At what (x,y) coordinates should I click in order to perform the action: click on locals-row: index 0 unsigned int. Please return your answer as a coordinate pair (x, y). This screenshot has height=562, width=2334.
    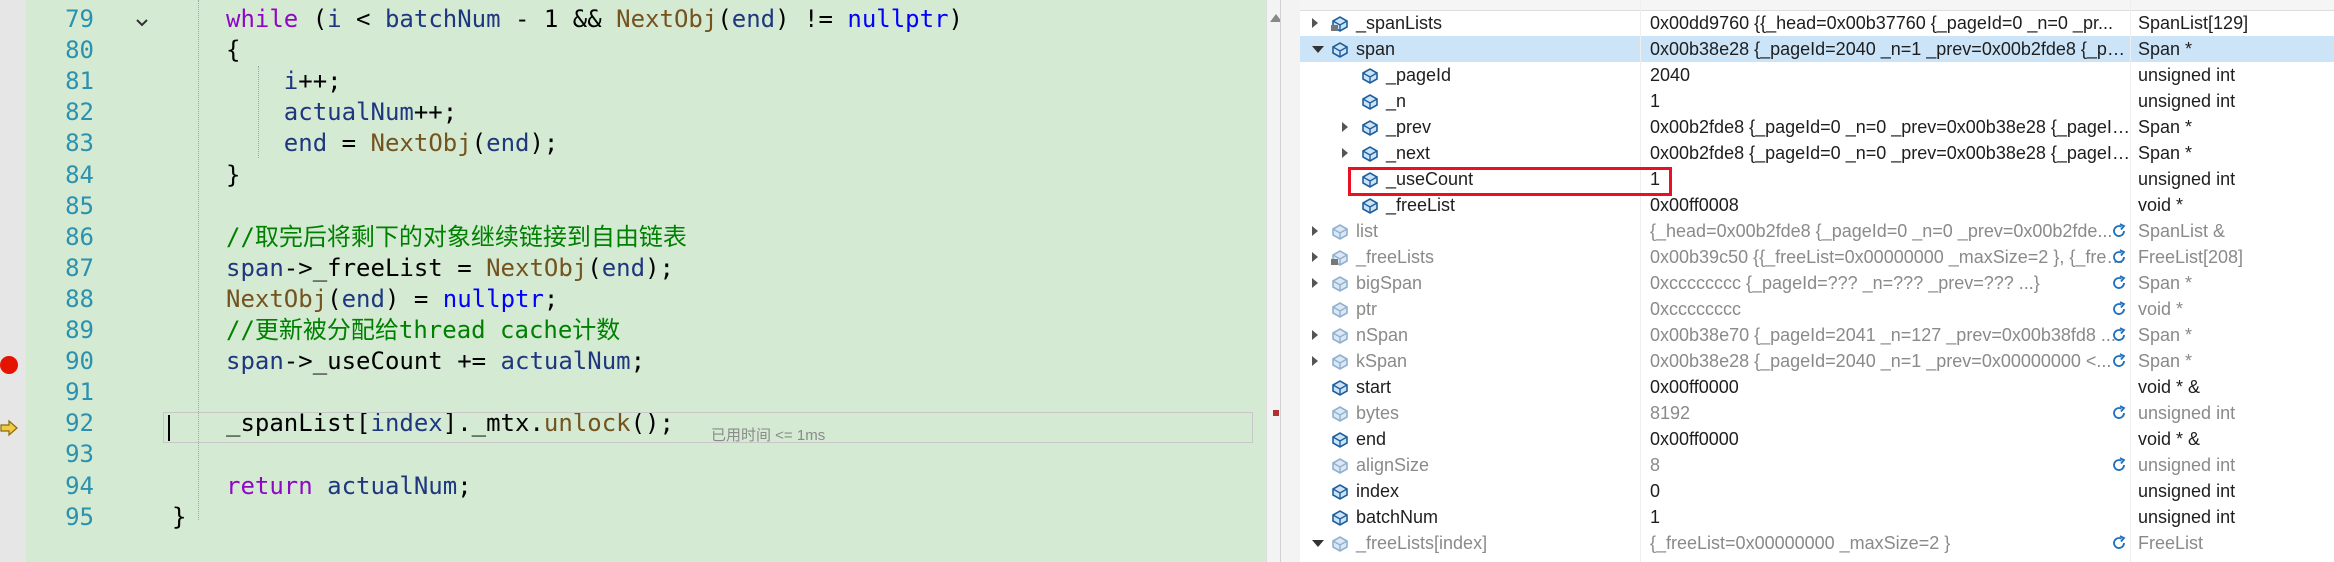
    Looking at the image, I should click on (1817, 491).